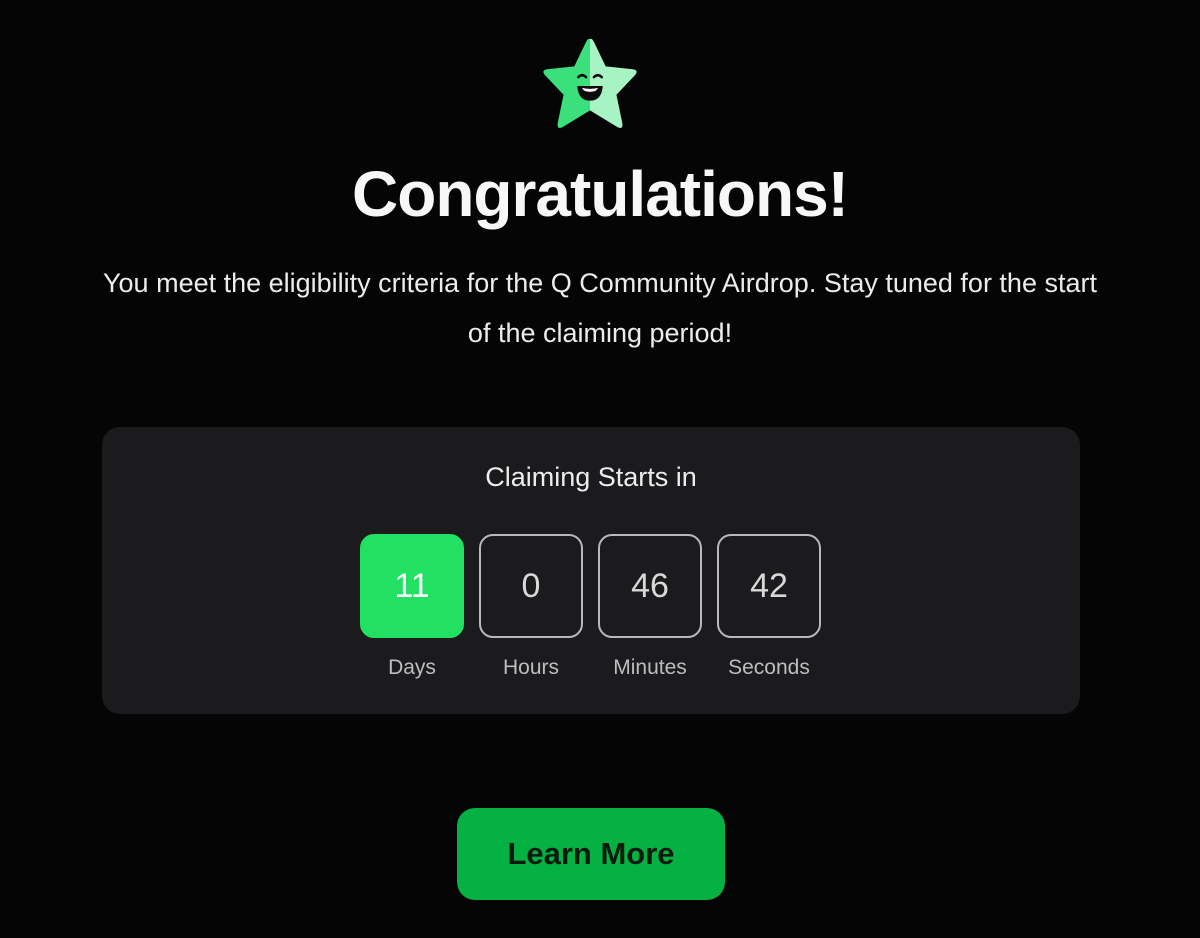 The width and height of the screenshot is (1200, 938). I want to click on countdown-unit-seconds: 42 Seconds, so click(769, 608).